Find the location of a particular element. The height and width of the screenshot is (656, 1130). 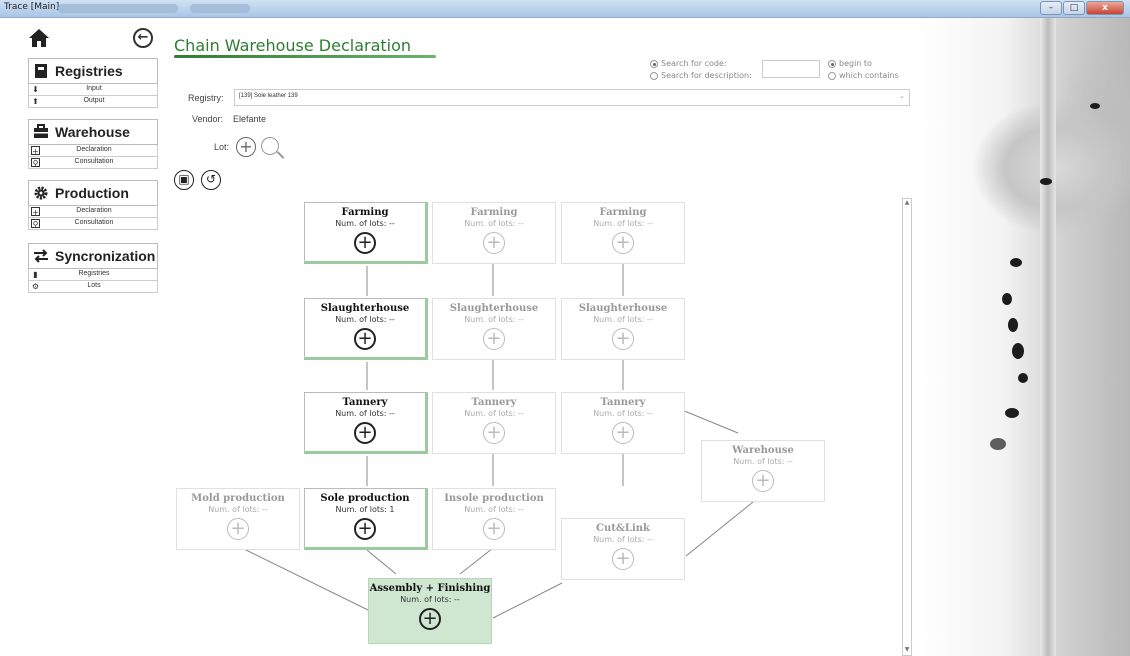

node-title: Cut&Link is located at coordinates (623, 528).